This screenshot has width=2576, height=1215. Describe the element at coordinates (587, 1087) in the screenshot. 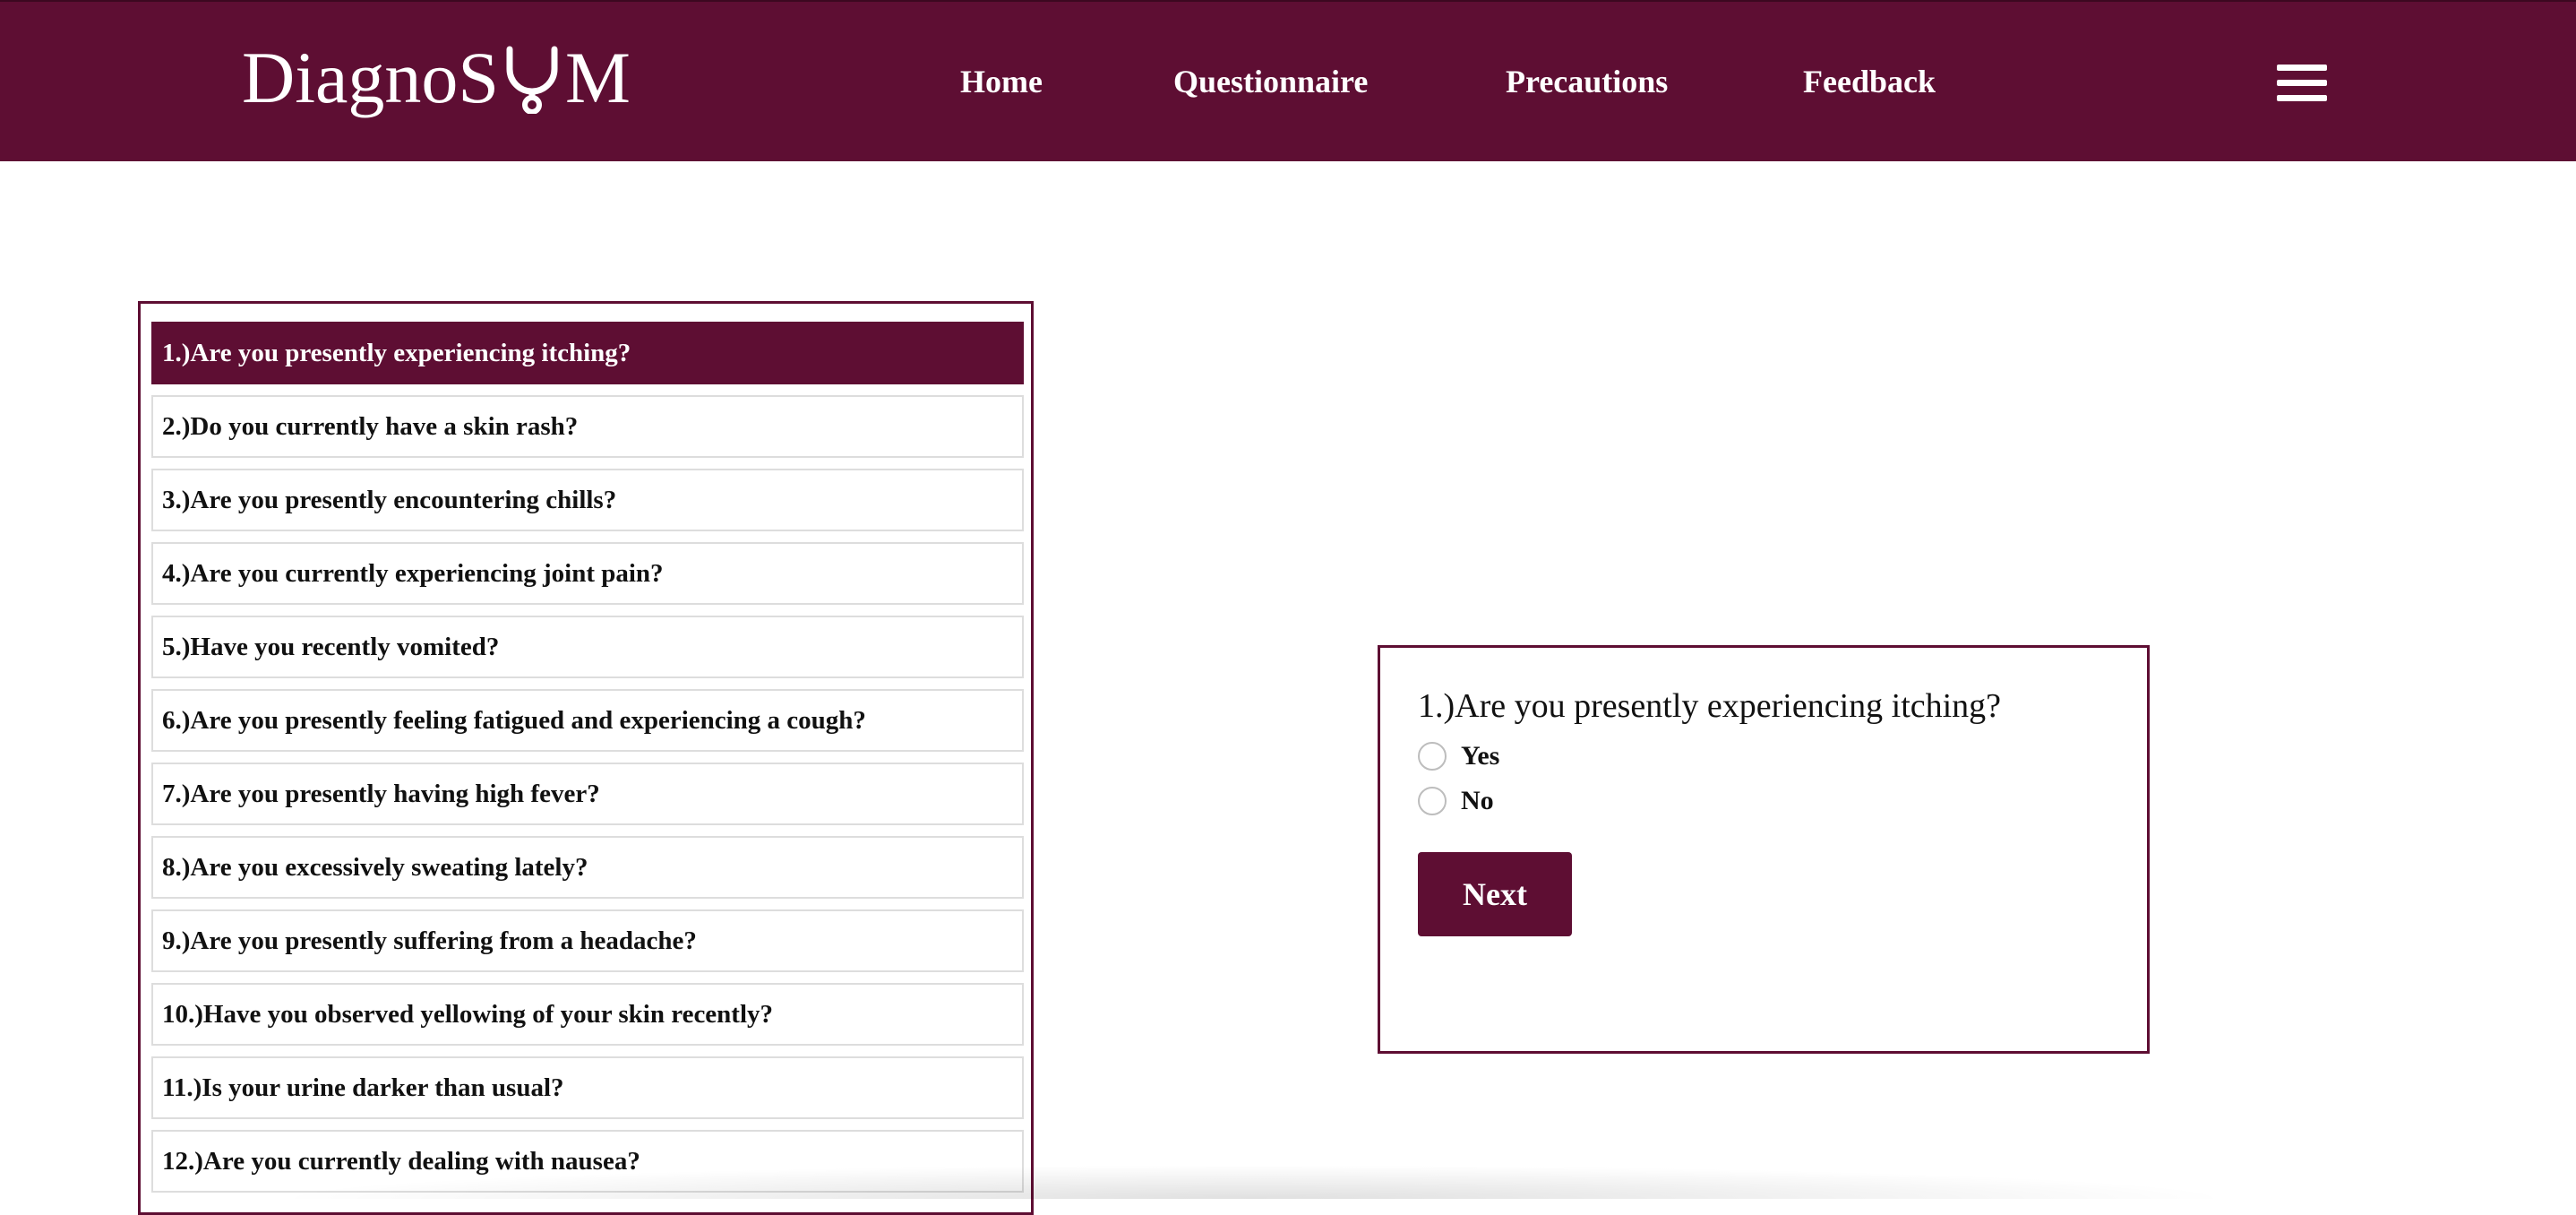

I see `question-item-11: 11.)Is your urine darker than usual?` at that location.